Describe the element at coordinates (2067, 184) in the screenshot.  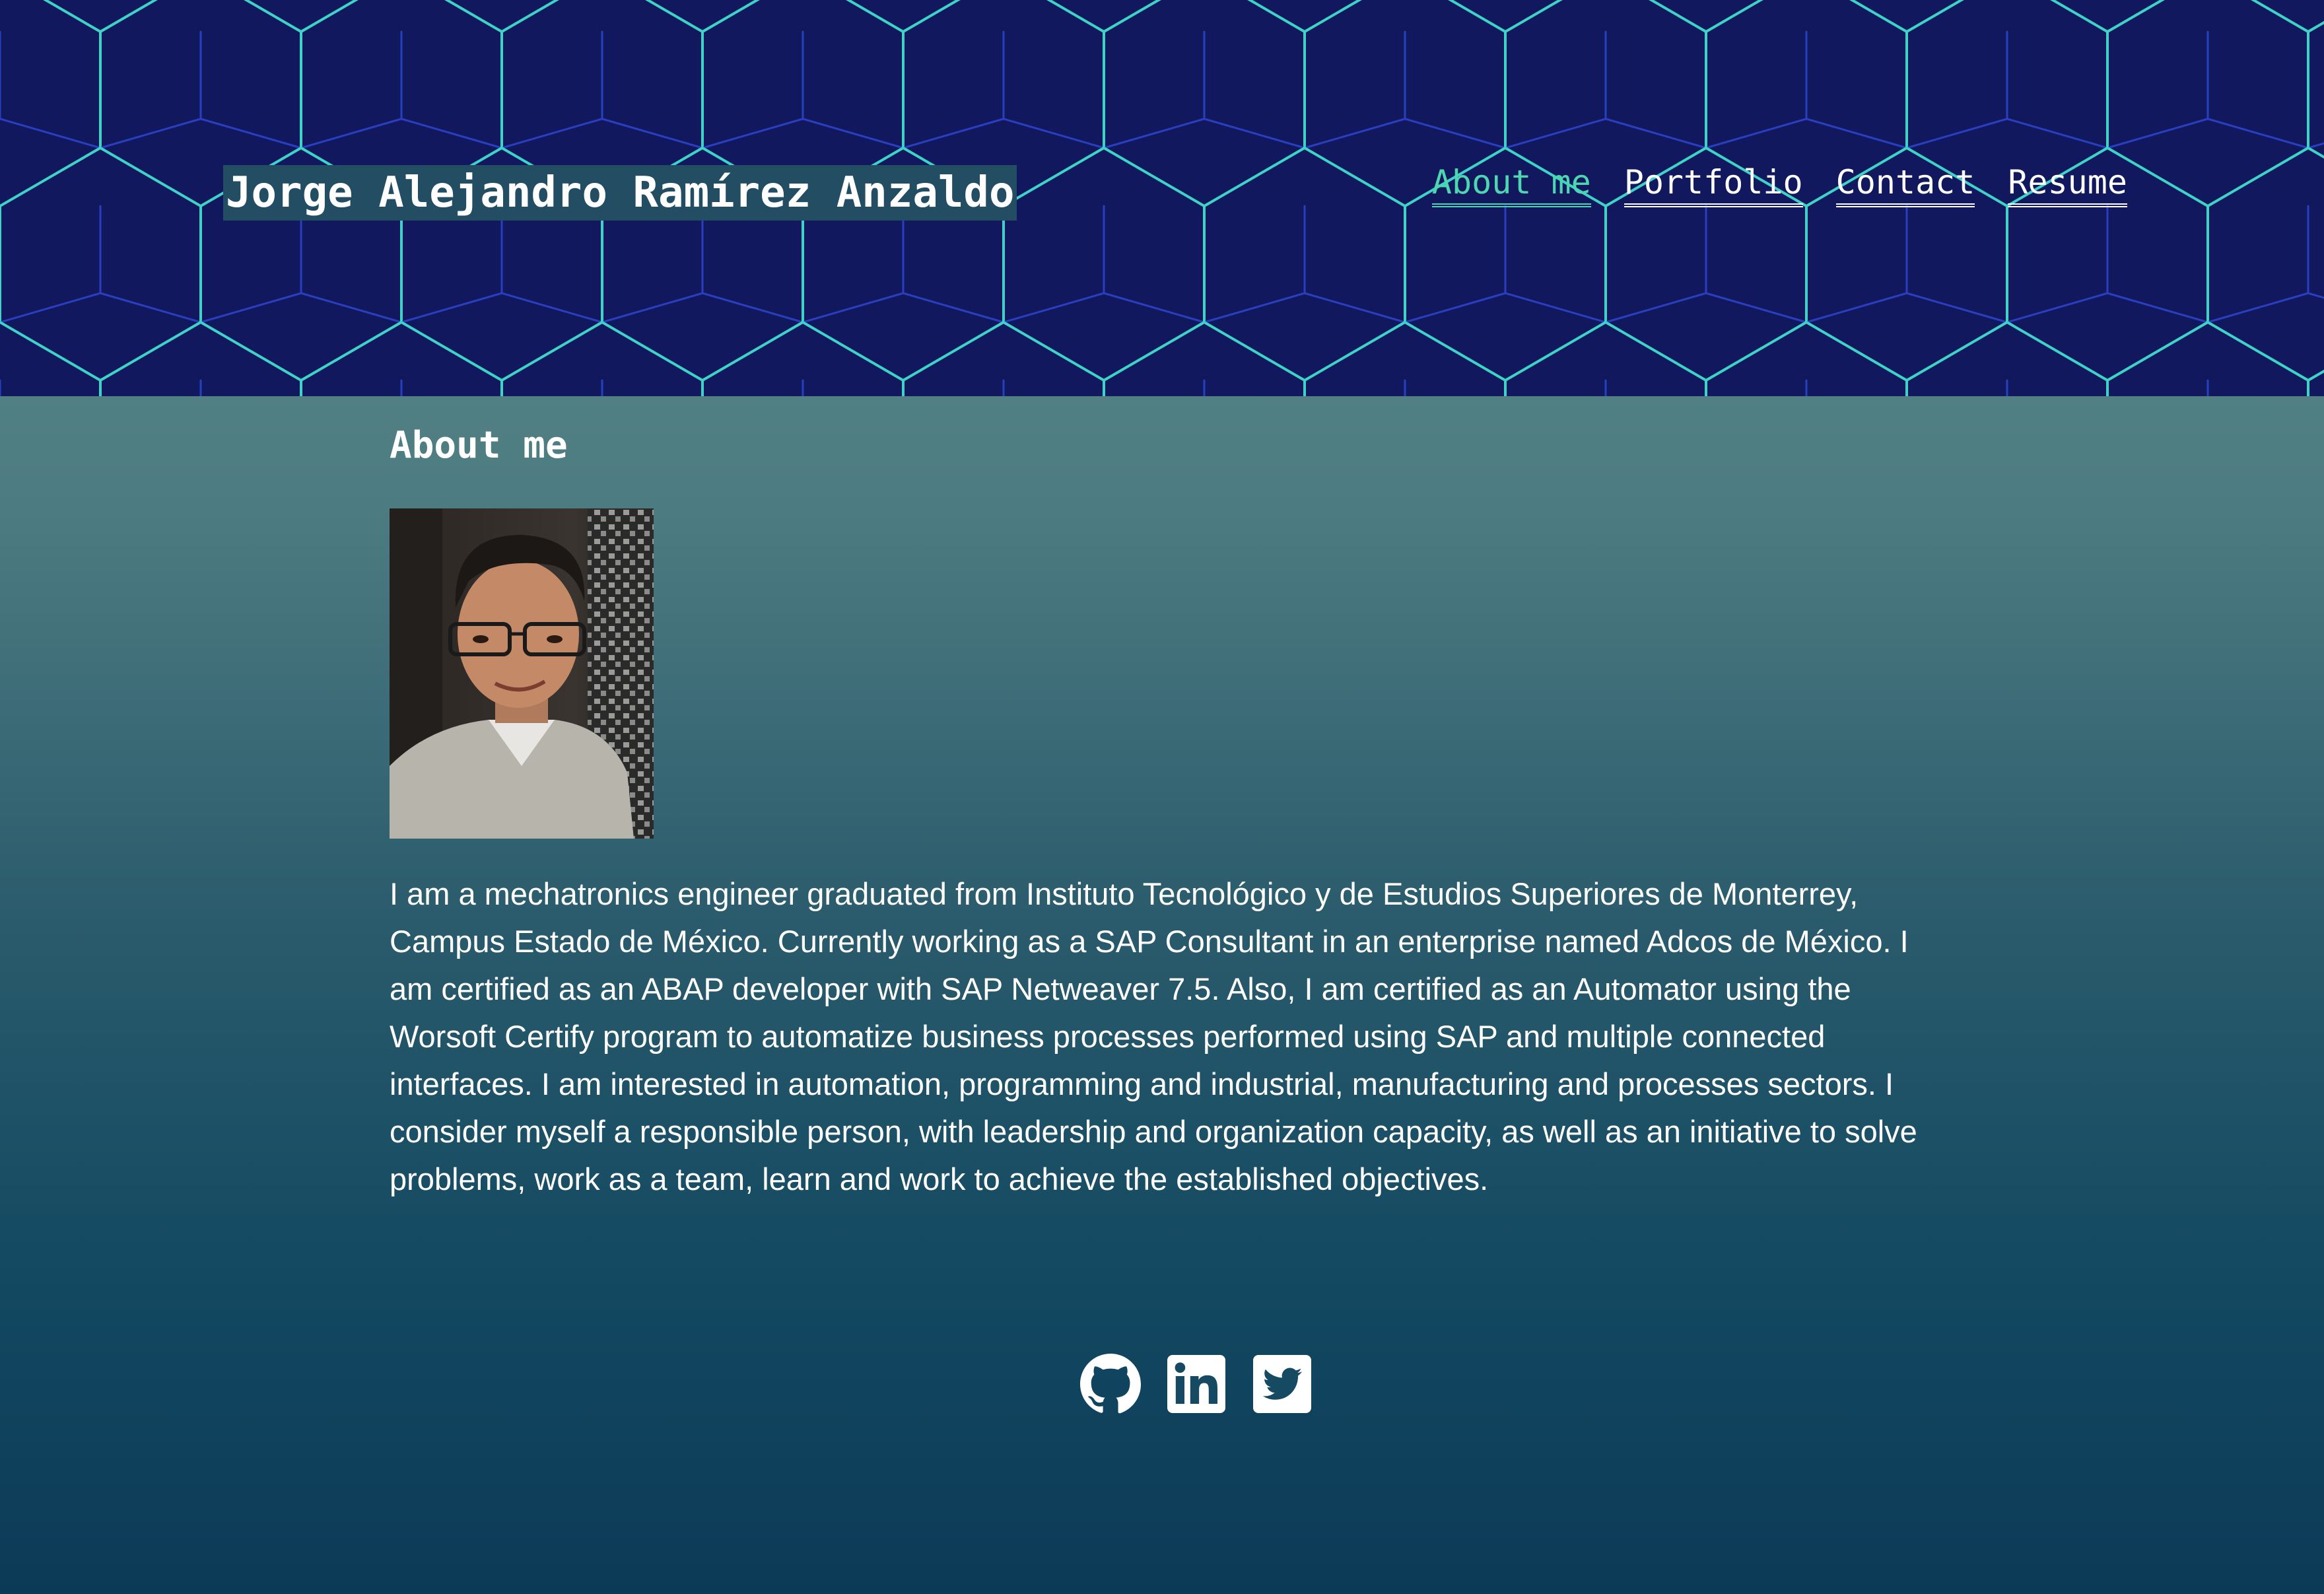
I see `nav-resume: Resume` at that location.